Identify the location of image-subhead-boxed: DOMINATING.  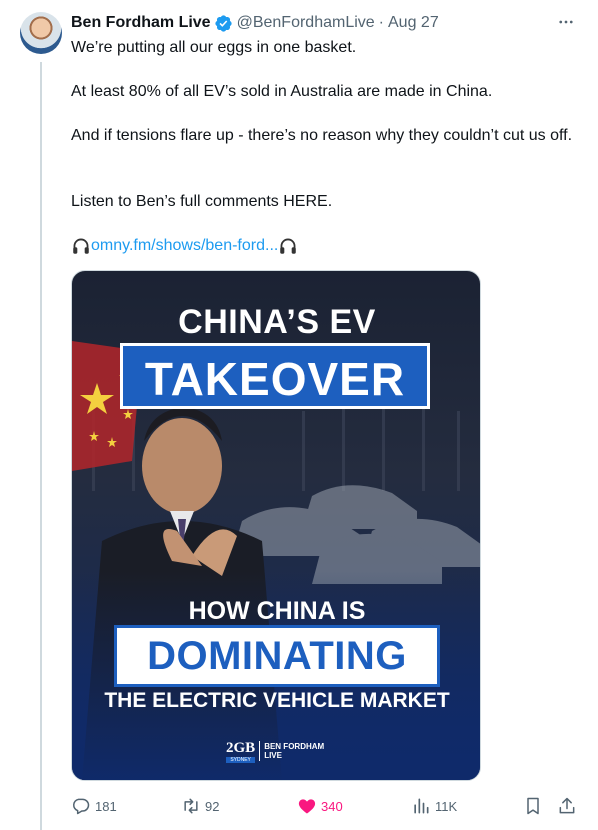
(277, 656).